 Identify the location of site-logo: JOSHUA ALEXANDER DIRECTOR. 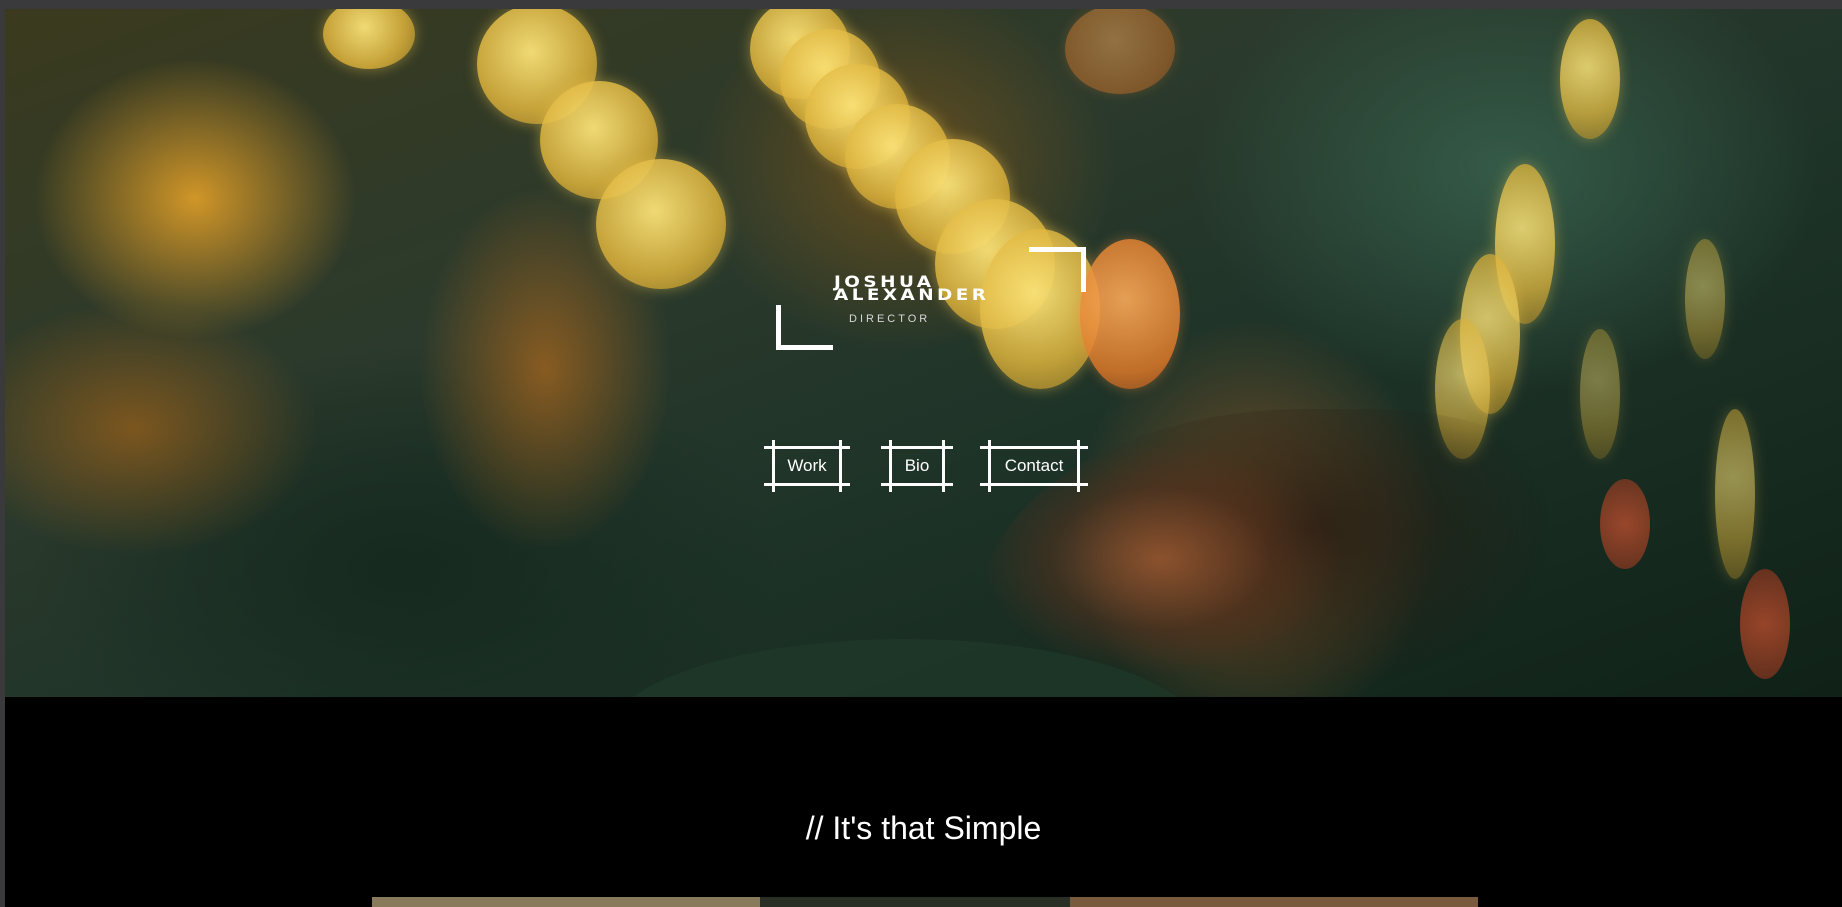
(931, 295).